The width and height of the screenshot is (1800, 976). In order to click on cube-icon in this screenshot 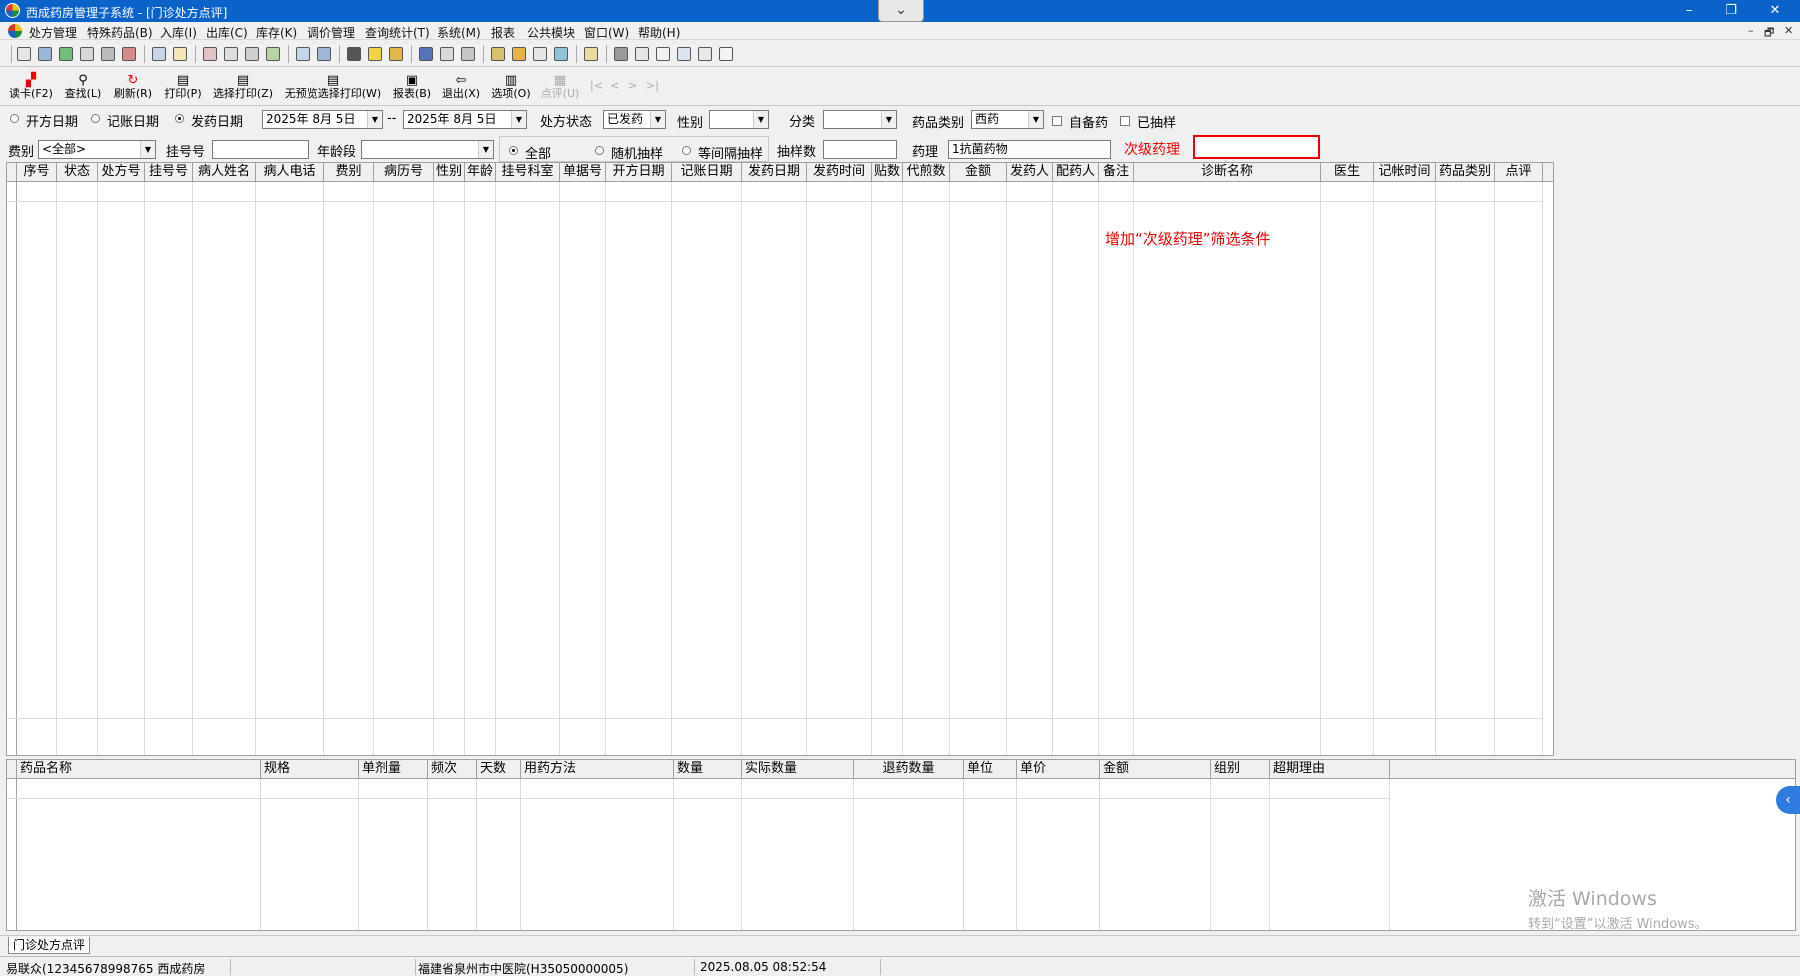, I will do `click(621, 54)`.